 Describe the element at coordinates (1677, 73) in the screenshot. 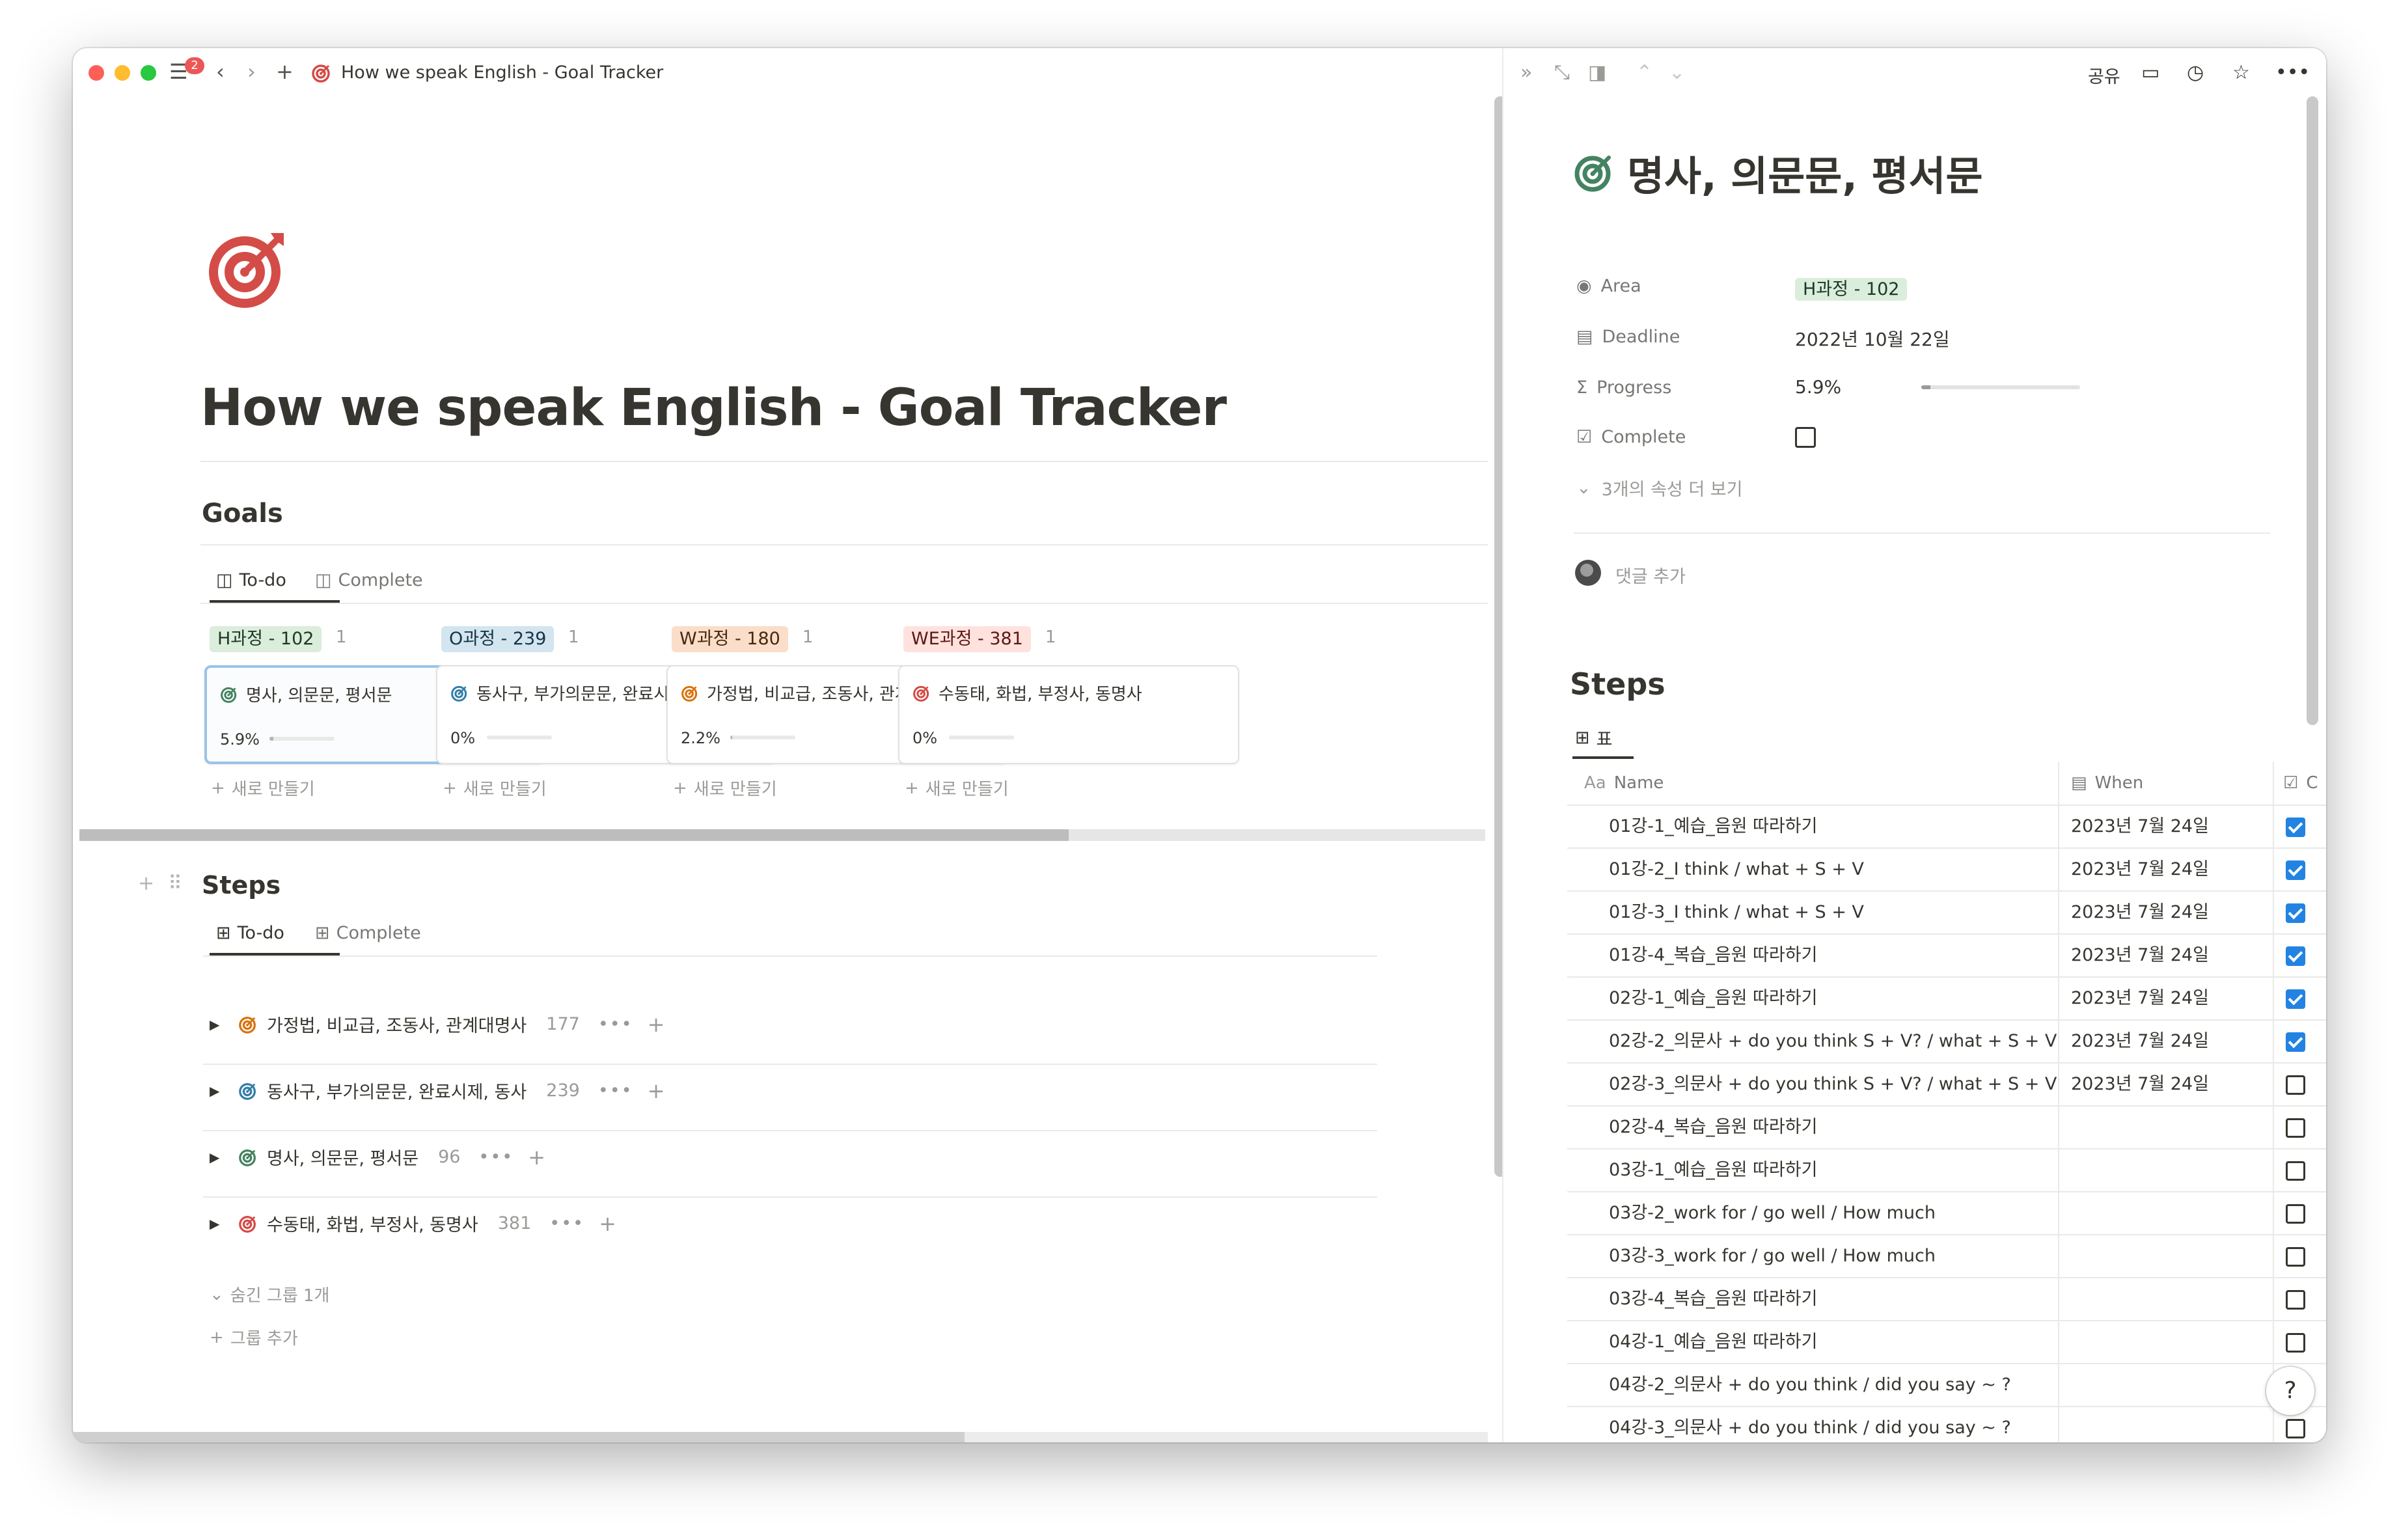

I see `next-icon: ⌄` at that location.